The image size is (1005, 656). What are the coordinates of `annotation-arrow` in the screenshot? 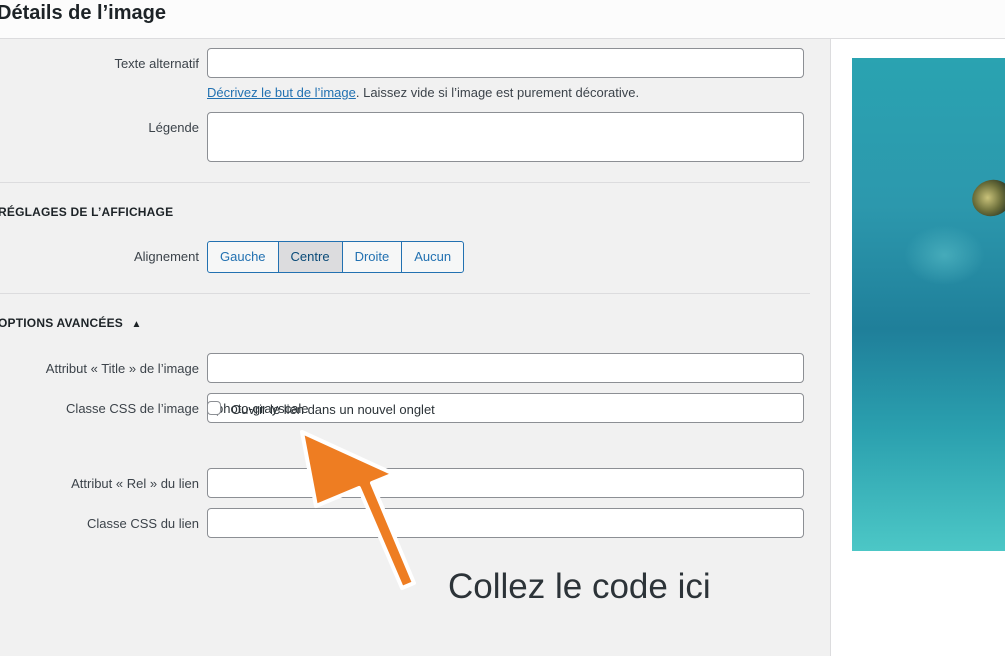 It's located at (358, 510).